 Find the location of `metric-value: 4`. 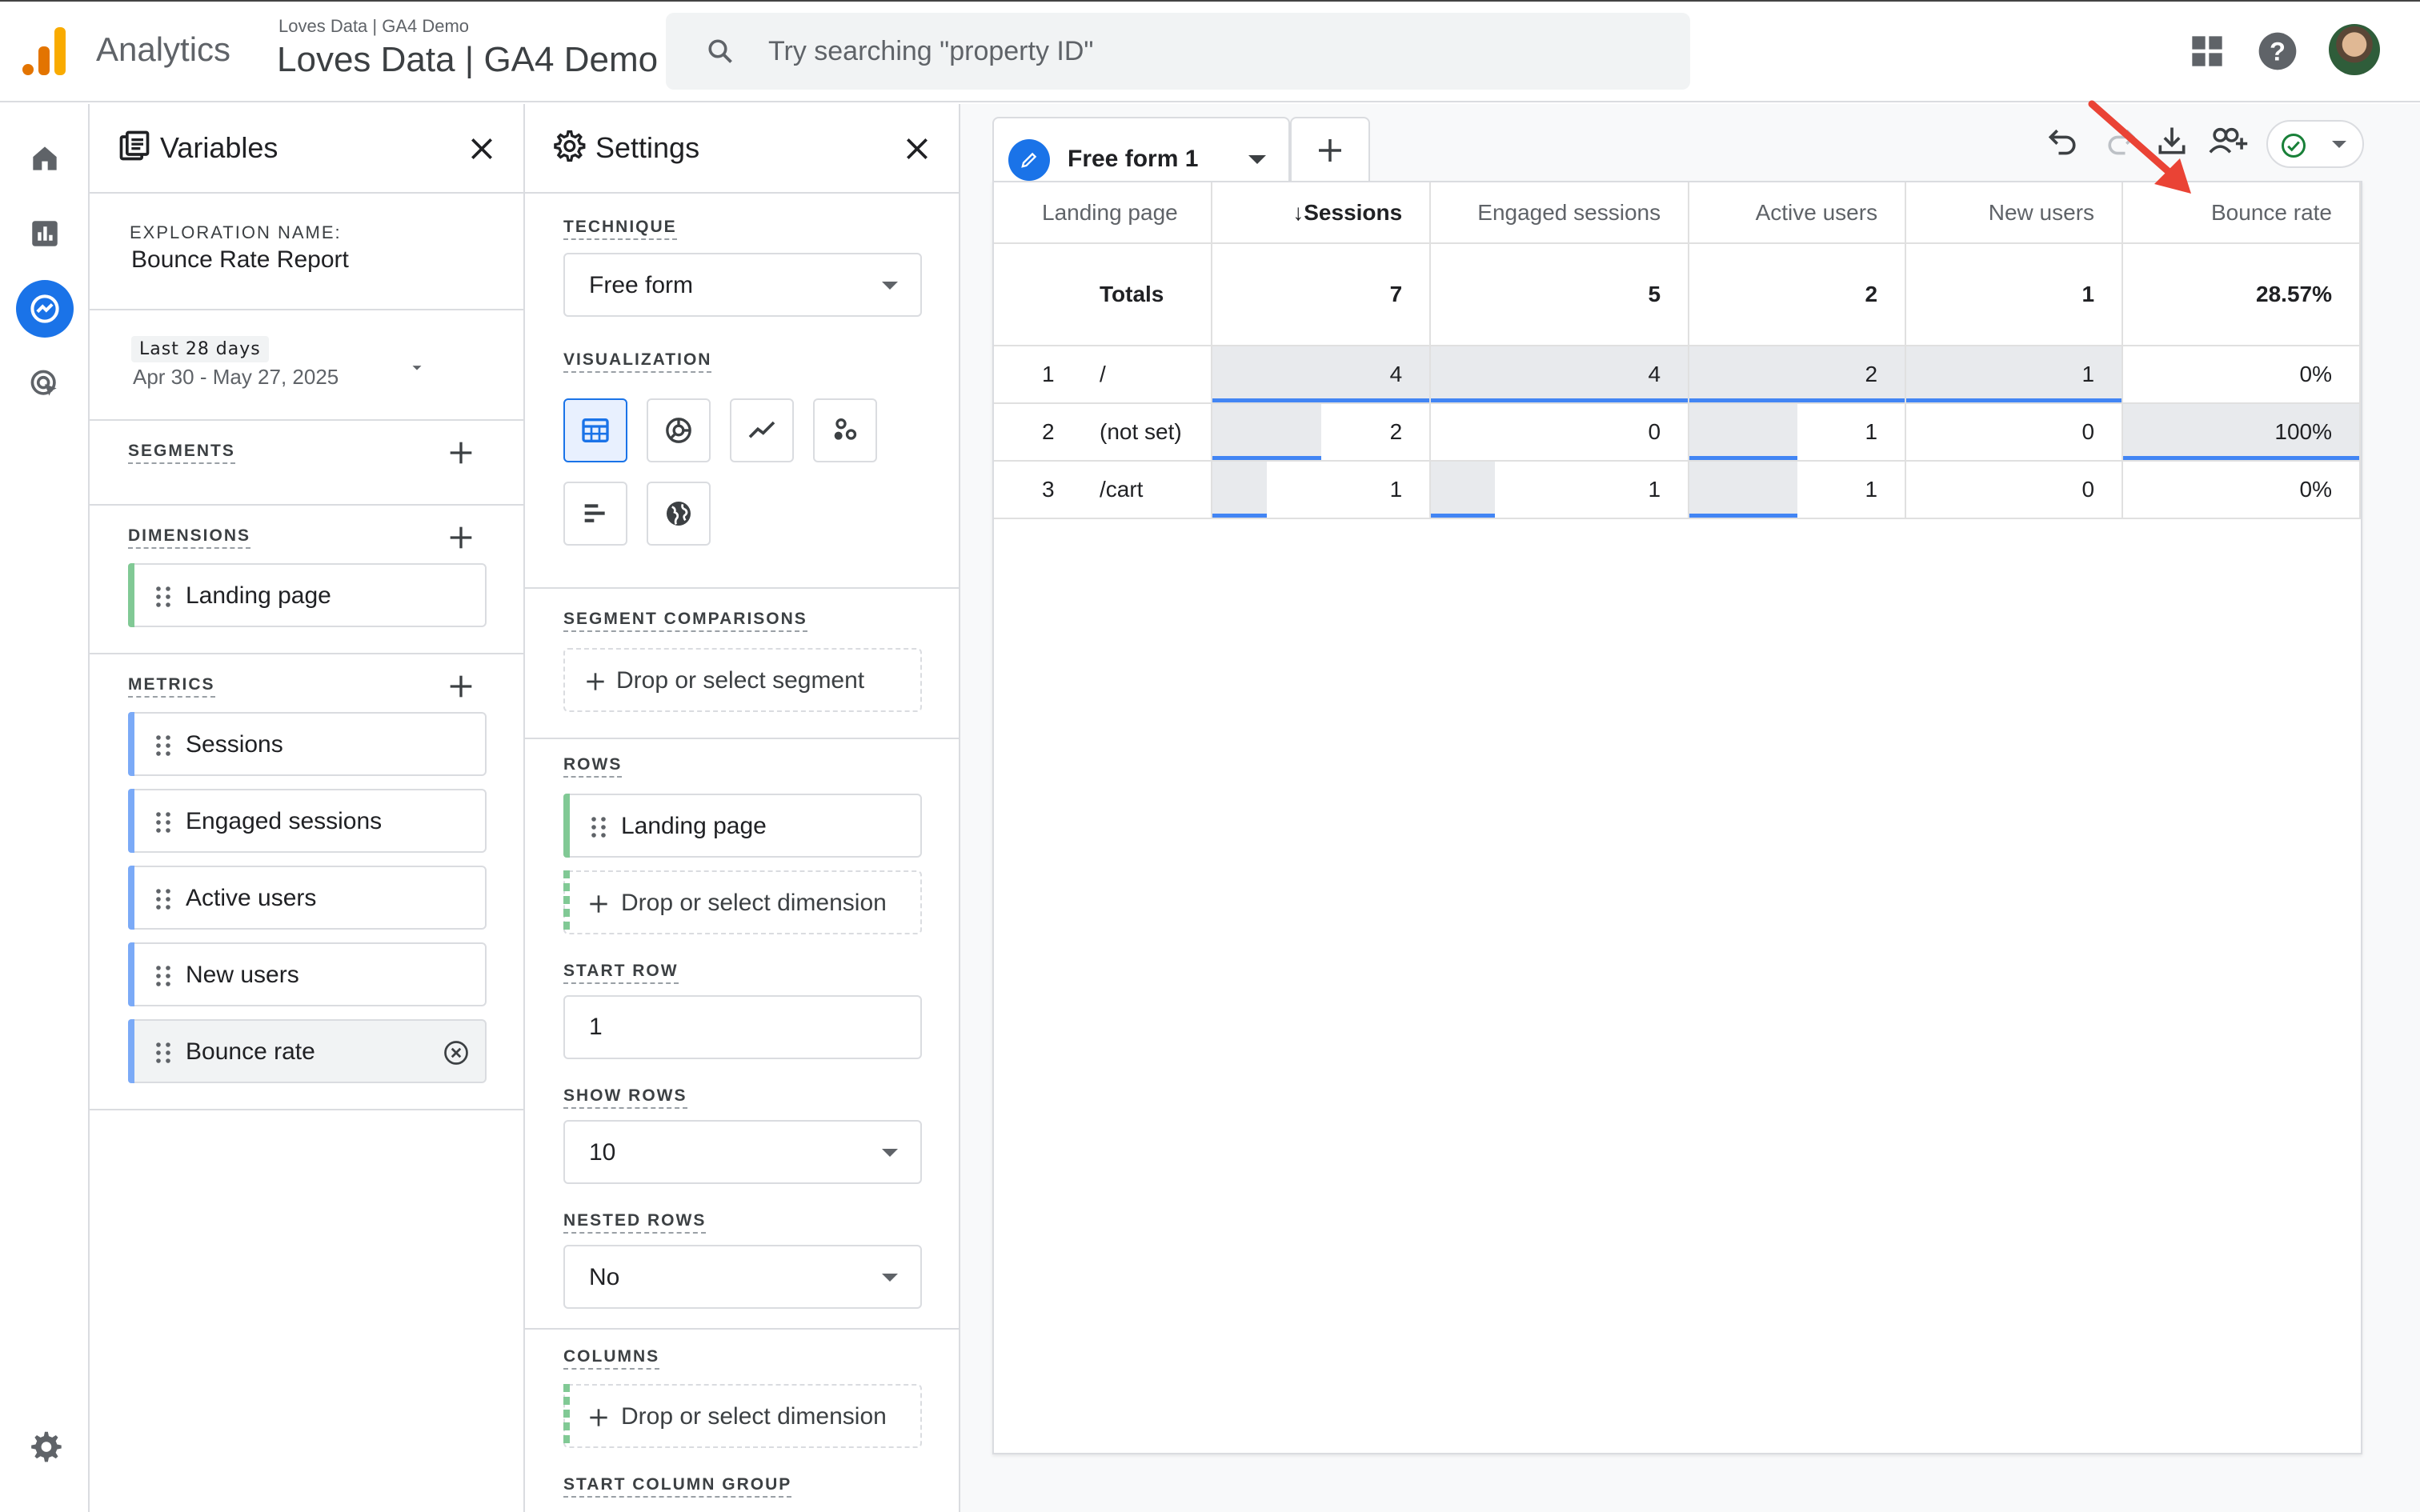

metric-value: 4 is located at coordinates (1654, 374).